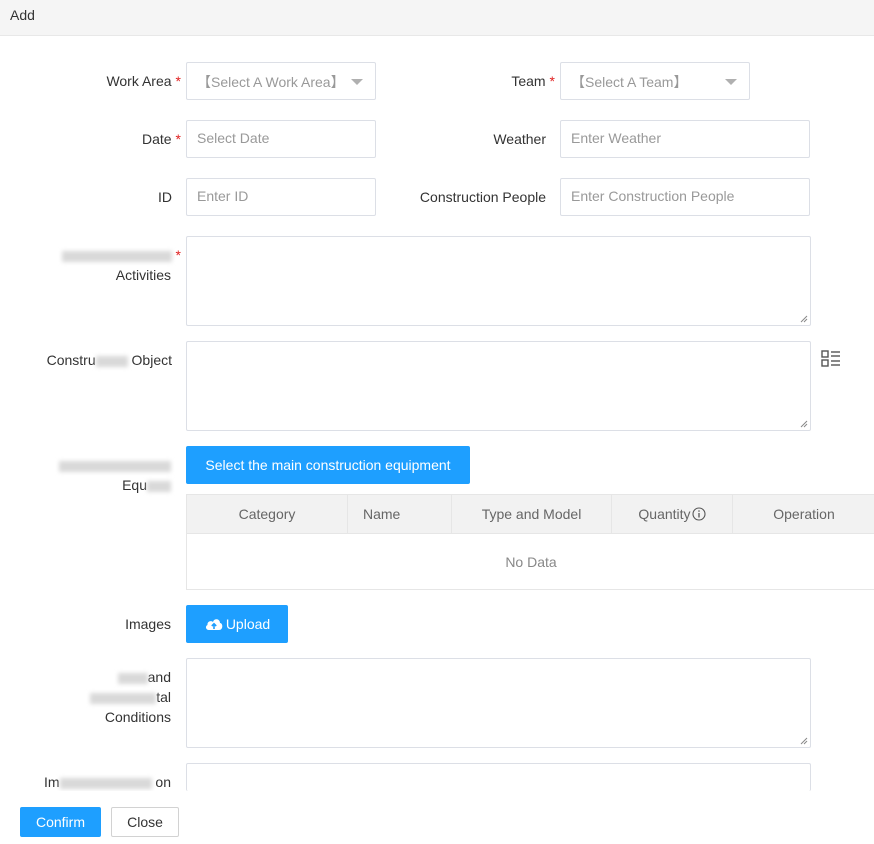 This screenshot has height=844, width=874. Describe the element at coordinates (437, 18) in the screenshot. I see `dialog-titlebar: Add` at that location.